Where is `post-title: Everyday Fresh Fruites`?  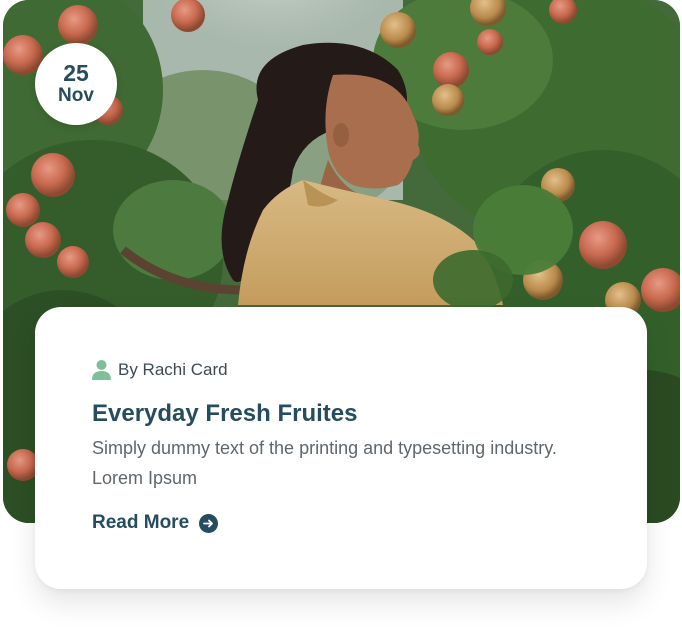
post-title: Everyday Fresh Fruites is located at coordinates (224, 414).